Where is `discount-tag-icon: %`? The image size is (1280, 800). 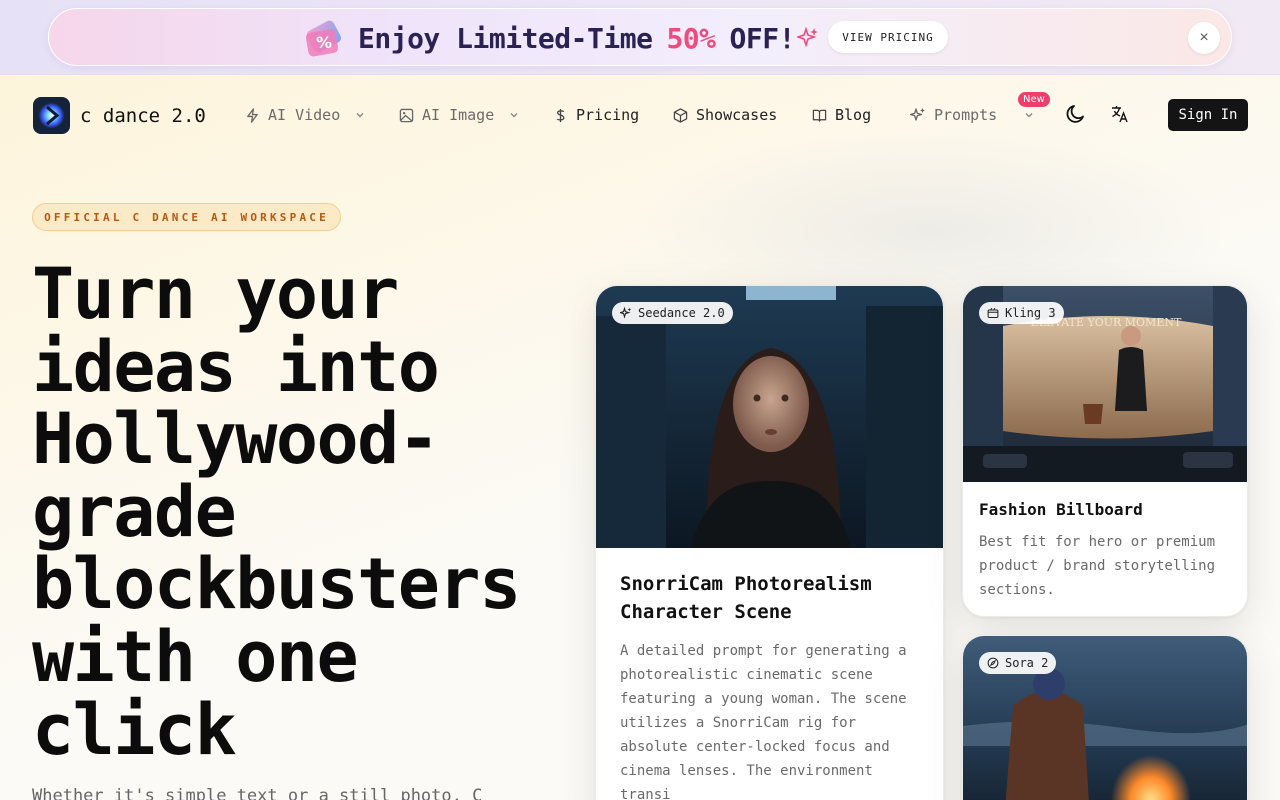
discount-tag-icon: % is located at coordinates (323, 38).